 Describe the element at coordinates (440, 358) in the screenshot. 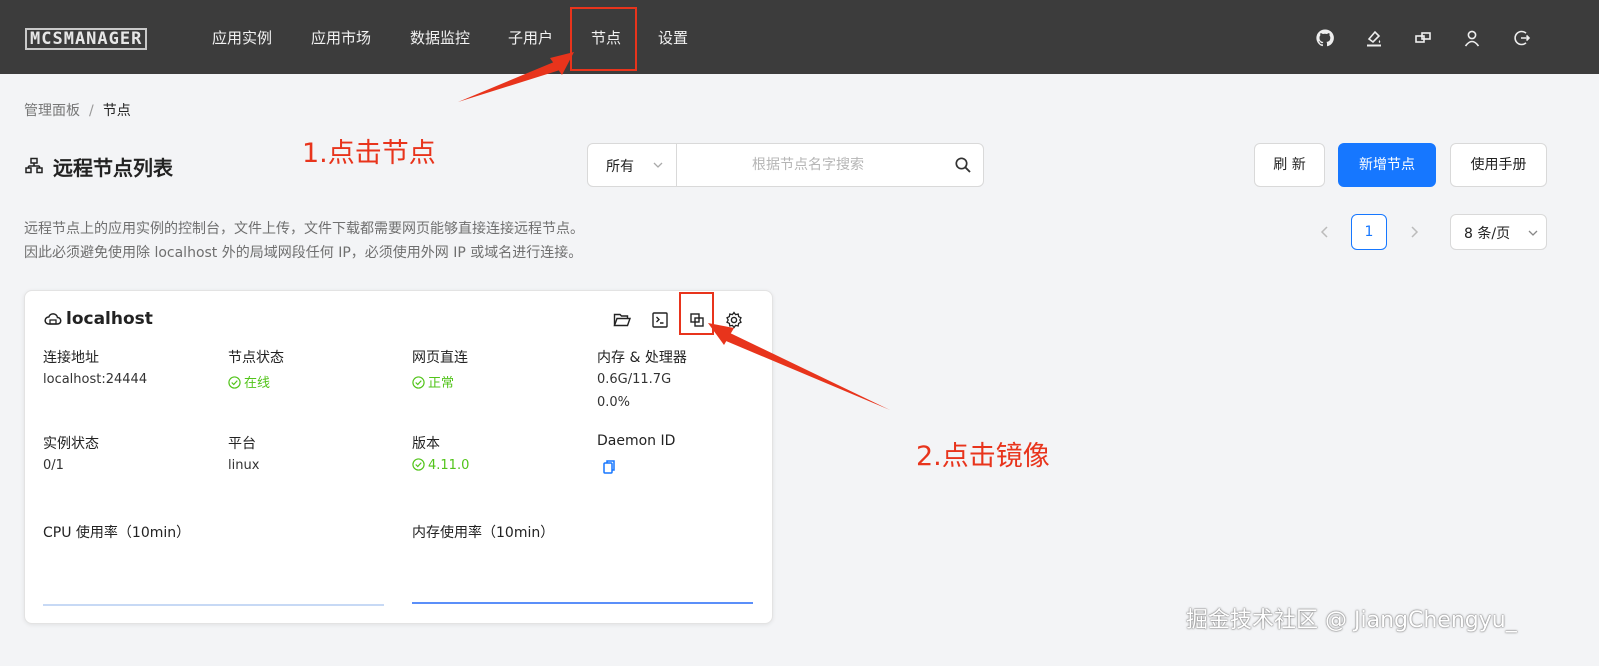

I see `web-direct-label: 网页直连` at that location.